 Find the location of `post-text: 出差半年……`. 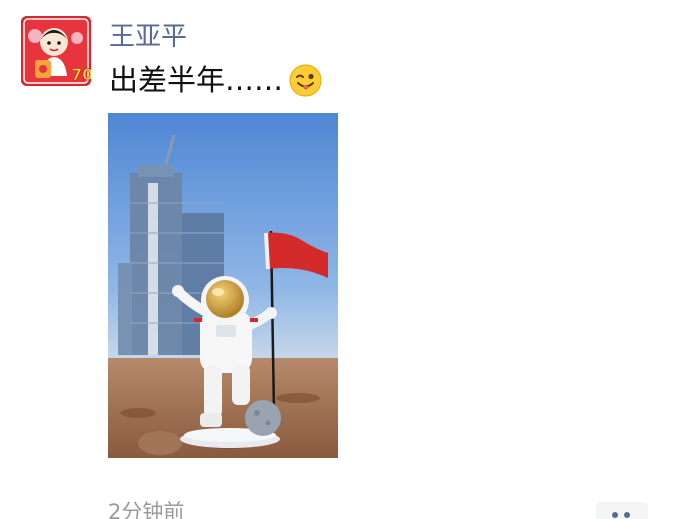

post-text: 出差半年…… is located at coordinates (196, 80).